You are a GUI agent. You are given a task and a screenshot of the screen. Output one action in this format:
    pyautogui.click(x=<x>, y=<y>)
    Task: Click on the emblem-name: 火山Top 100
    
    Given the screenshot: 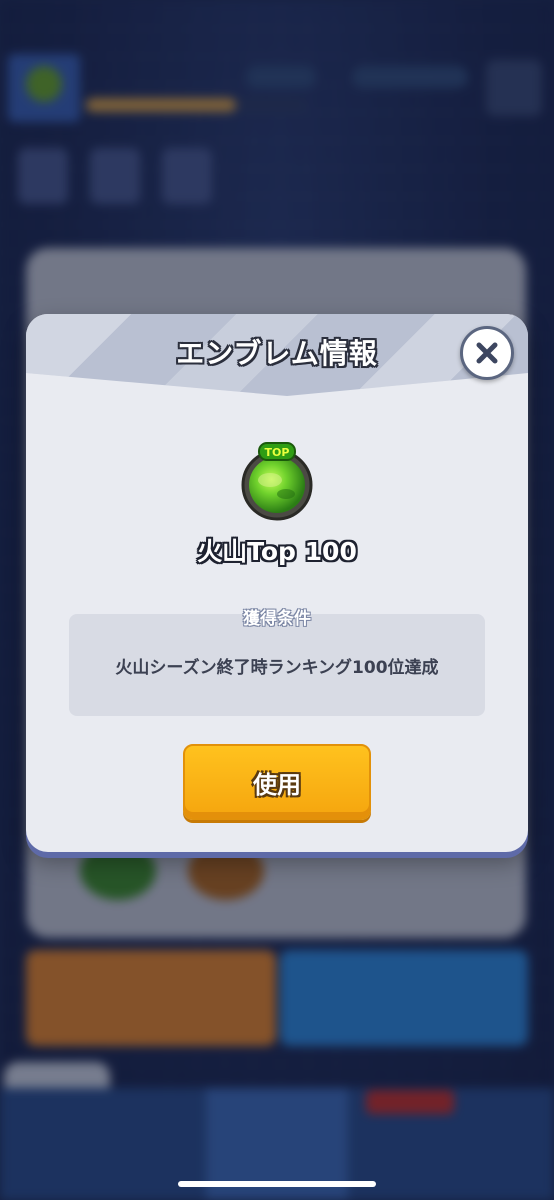 What is the action you would take?
    pyautogui.click(x=277, y=551)
    